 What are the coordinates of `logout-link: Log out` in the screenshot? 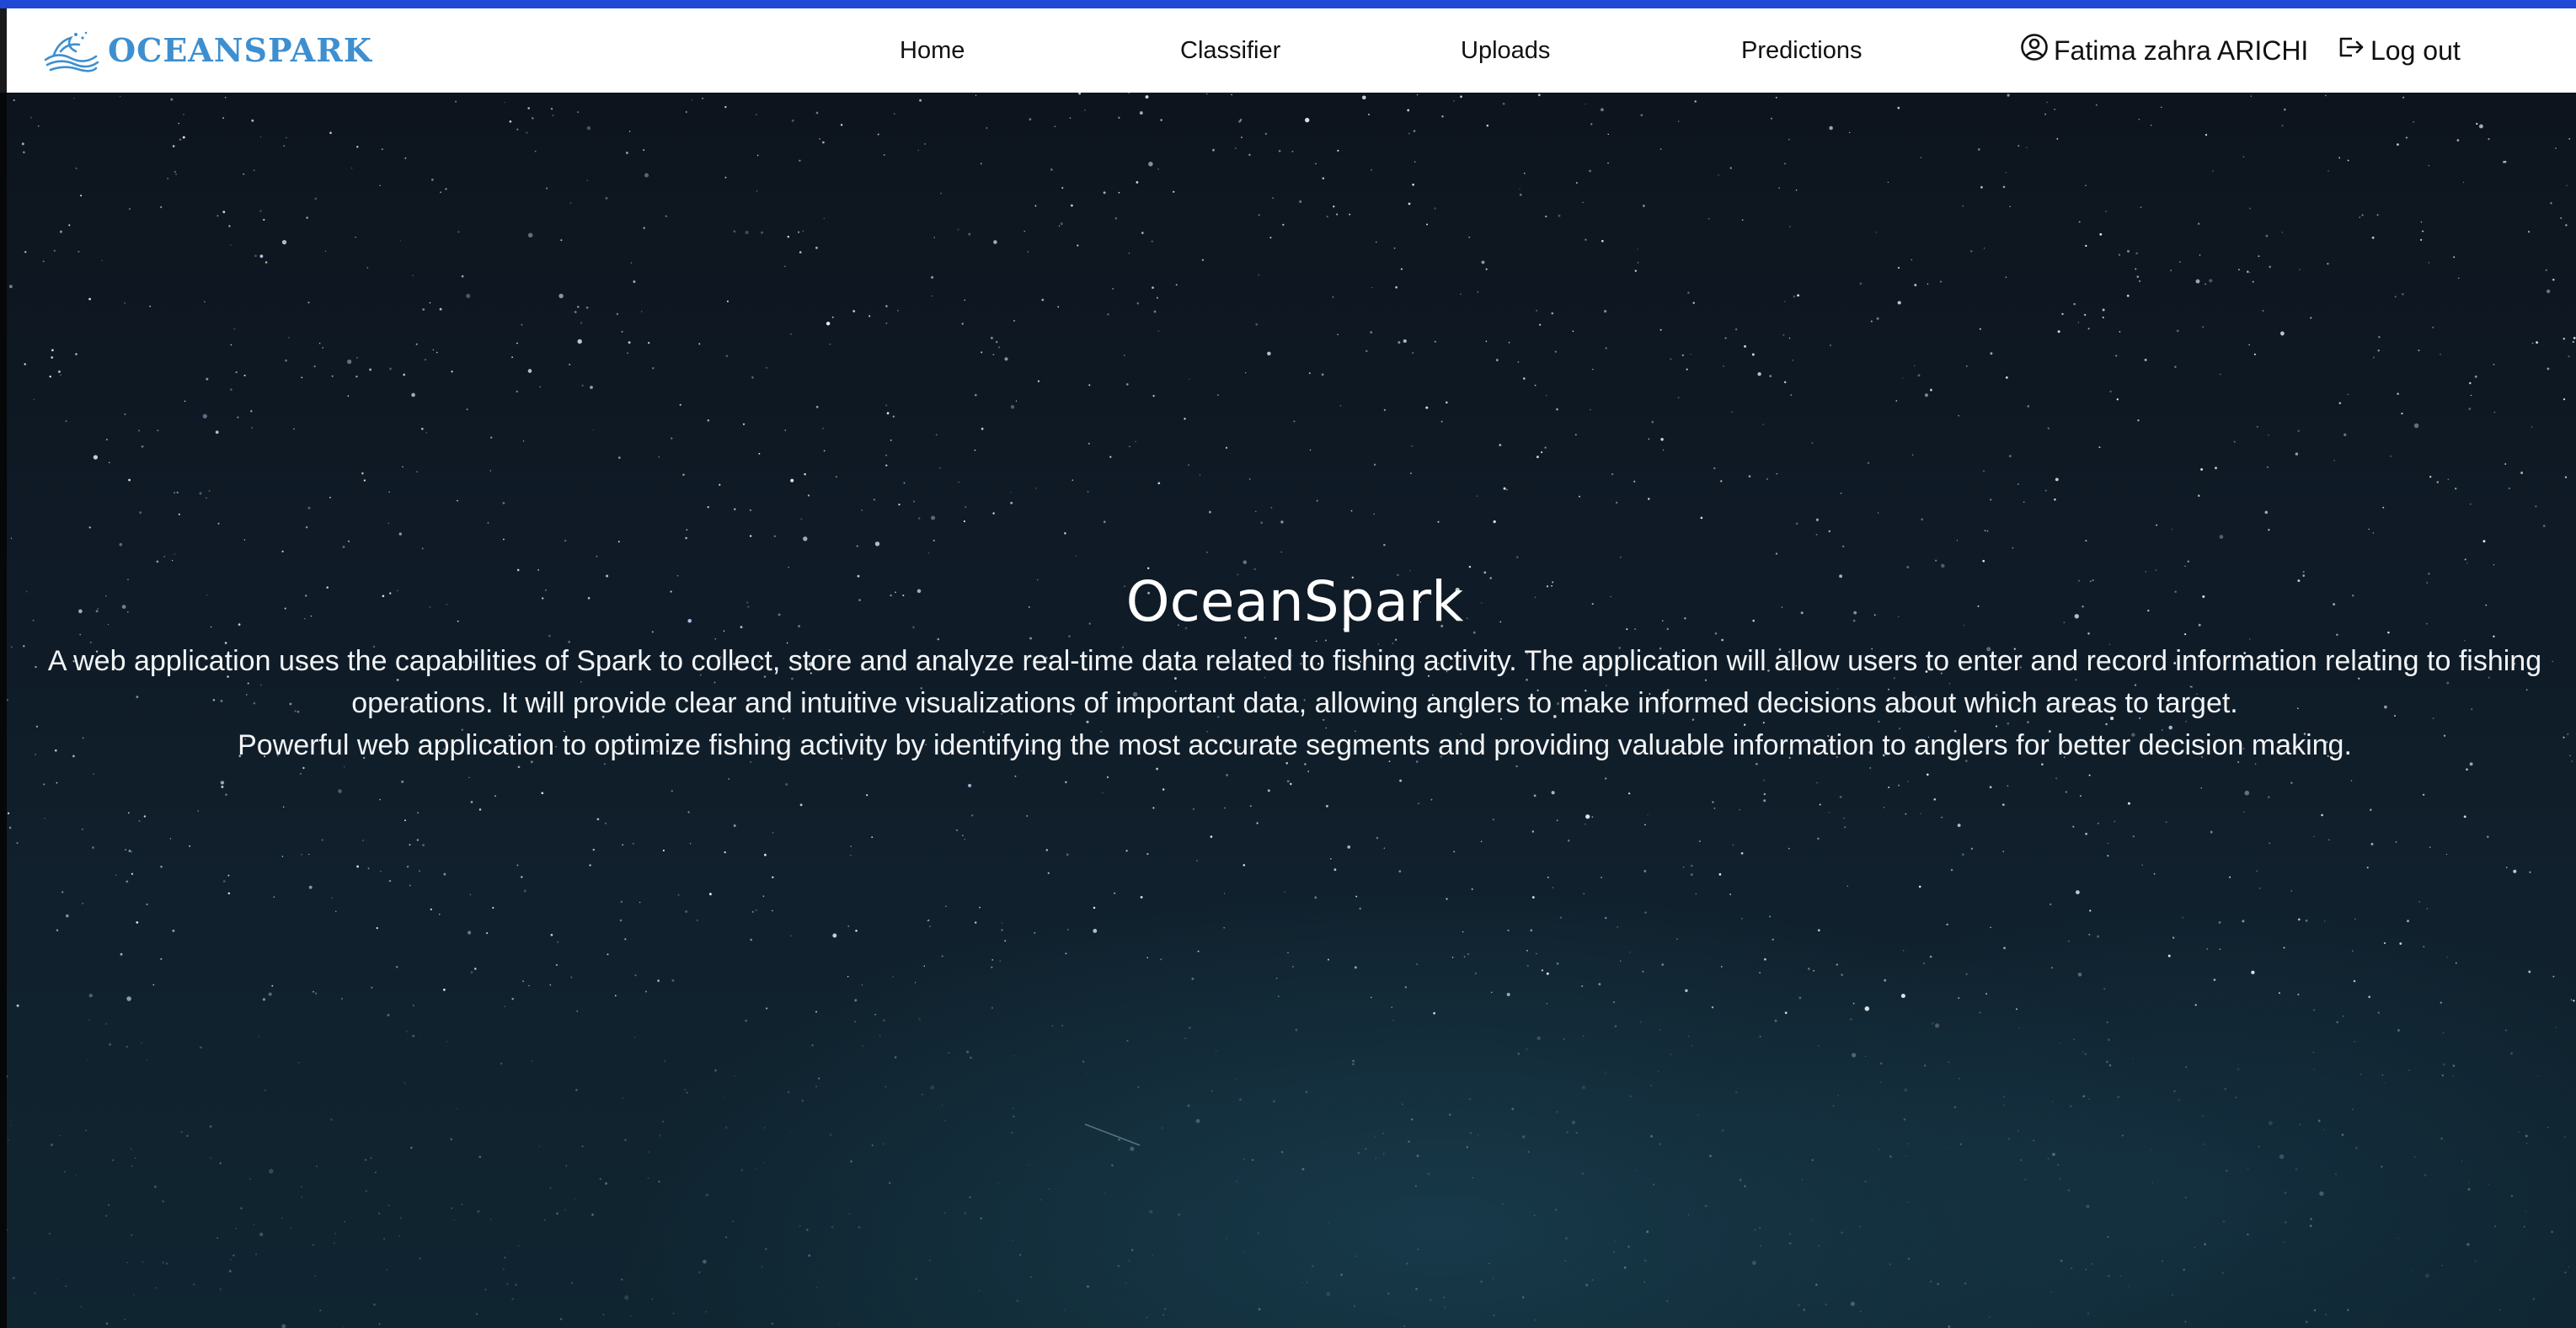 It's located at (2399, 50).